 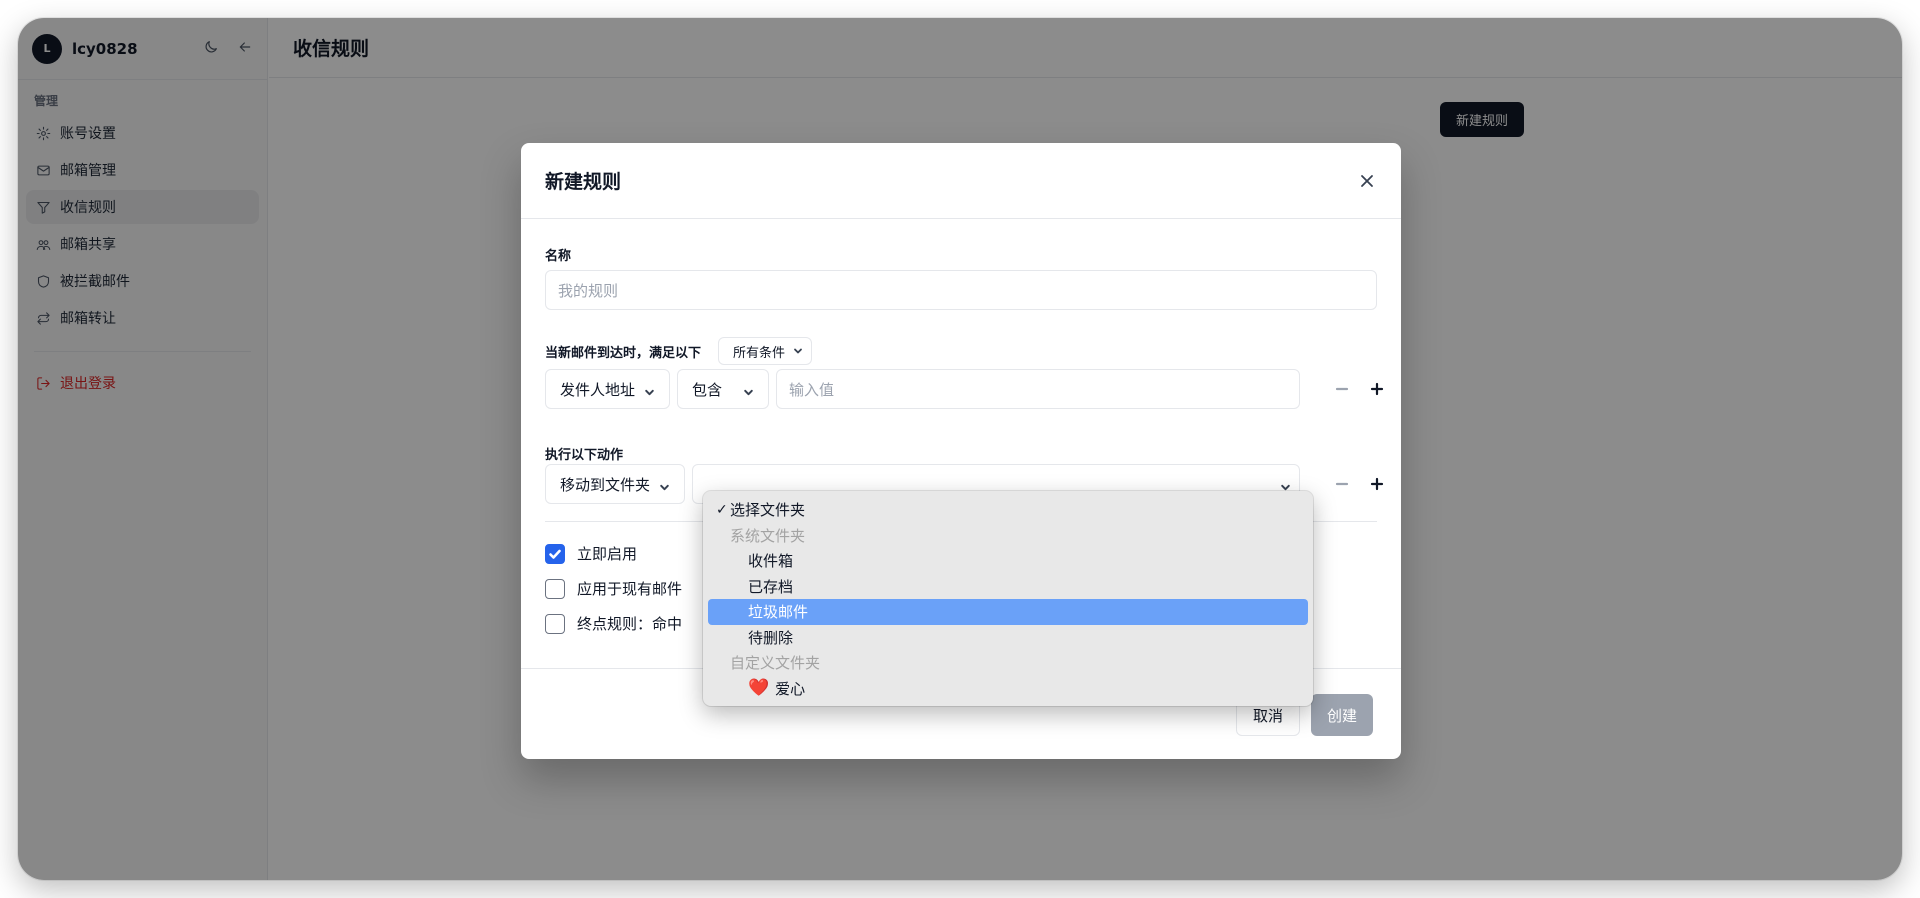 I want to click on close-icon, so click(x=1367, y=180).